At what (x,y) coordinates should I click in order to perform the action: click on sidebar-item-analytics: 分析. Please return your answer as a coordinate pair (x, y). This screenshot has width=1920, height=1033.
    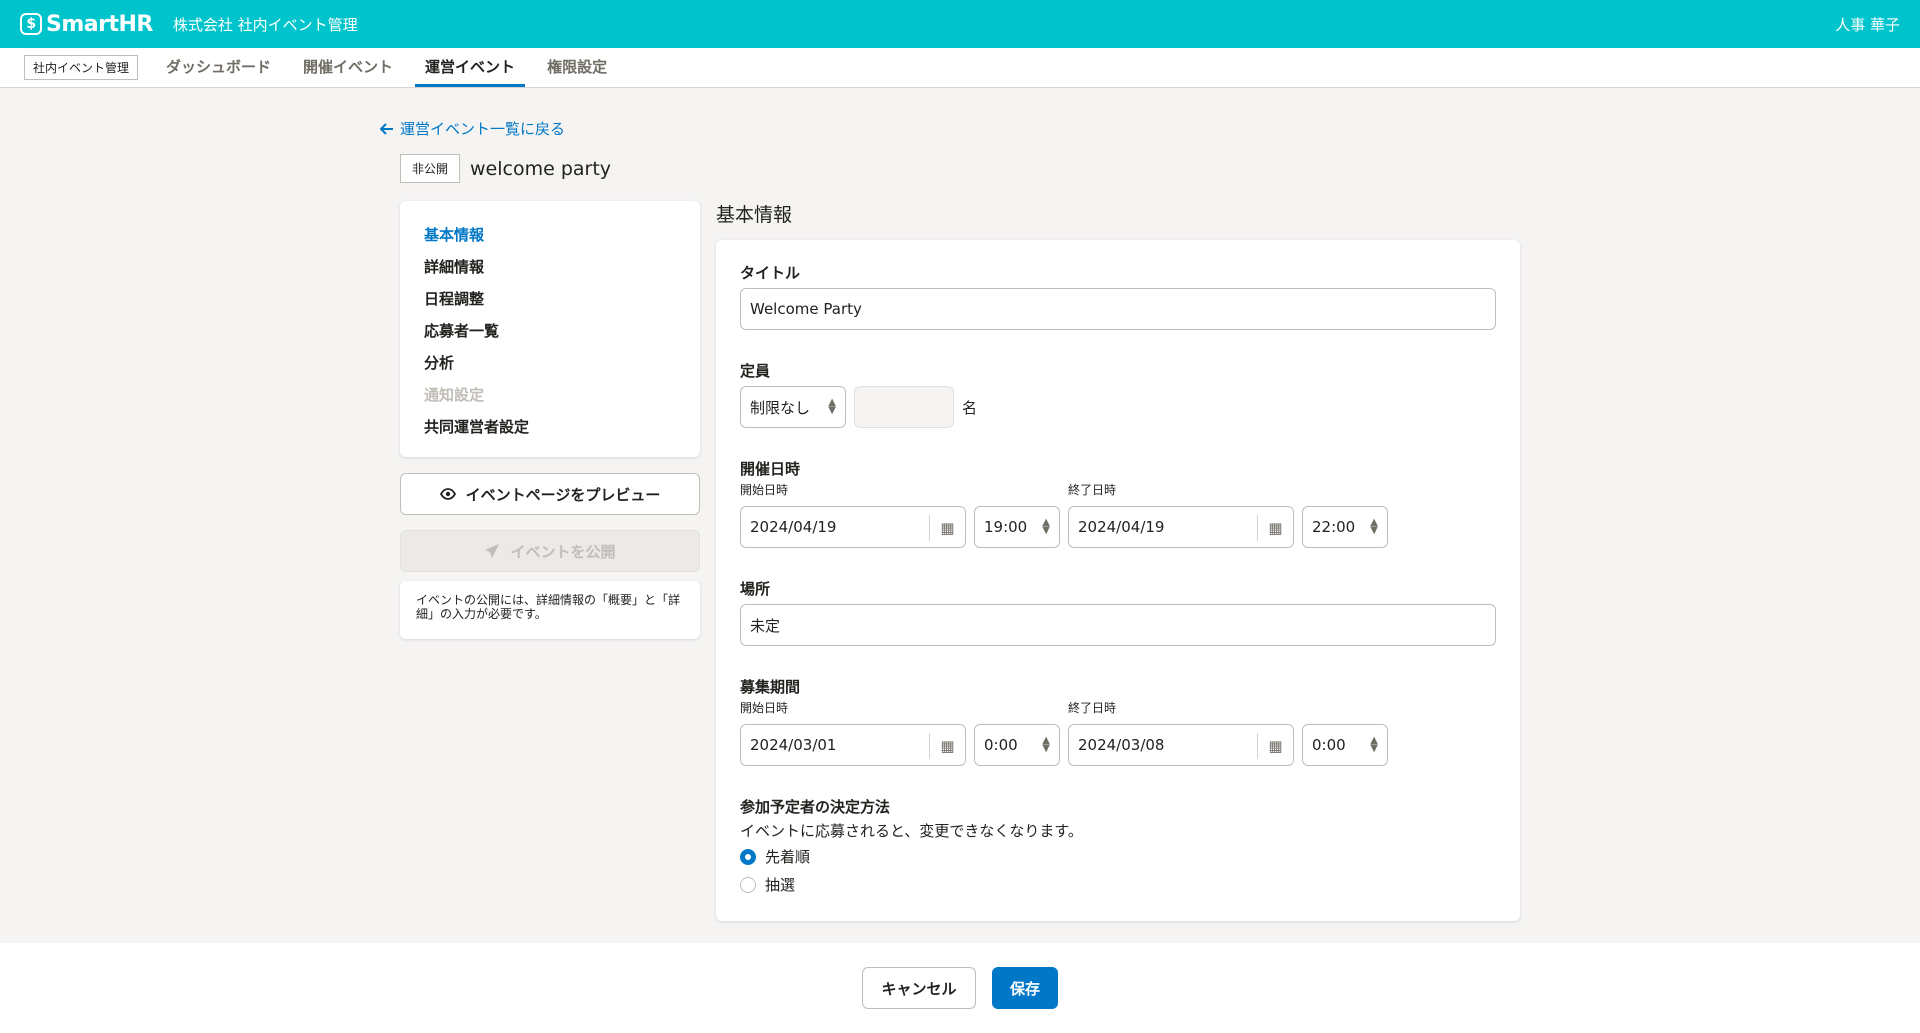
    Looking at the image, I should click on (550, 363).